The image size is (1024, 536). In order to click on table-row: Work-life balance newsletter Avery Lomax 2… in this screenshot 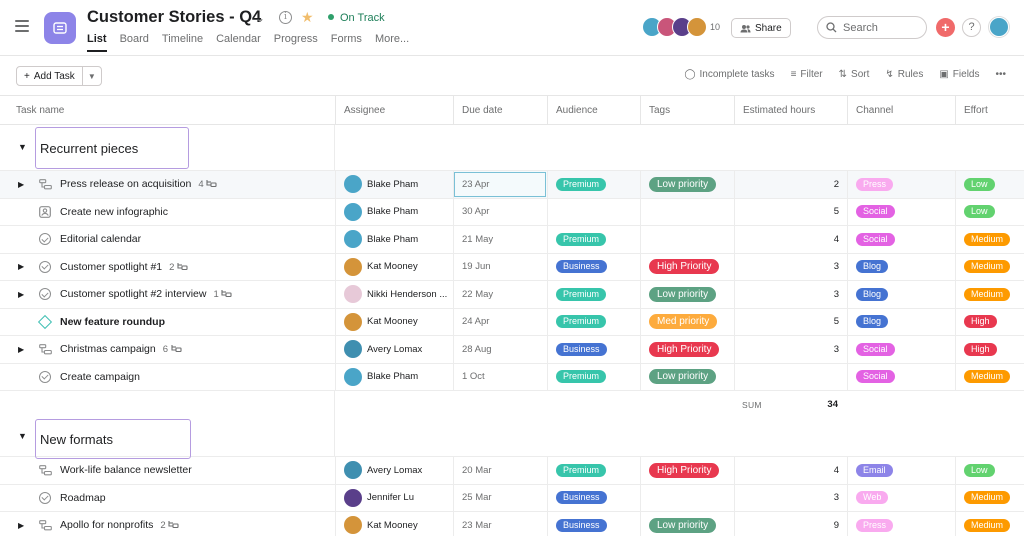, I will do `click(512, 471)`.